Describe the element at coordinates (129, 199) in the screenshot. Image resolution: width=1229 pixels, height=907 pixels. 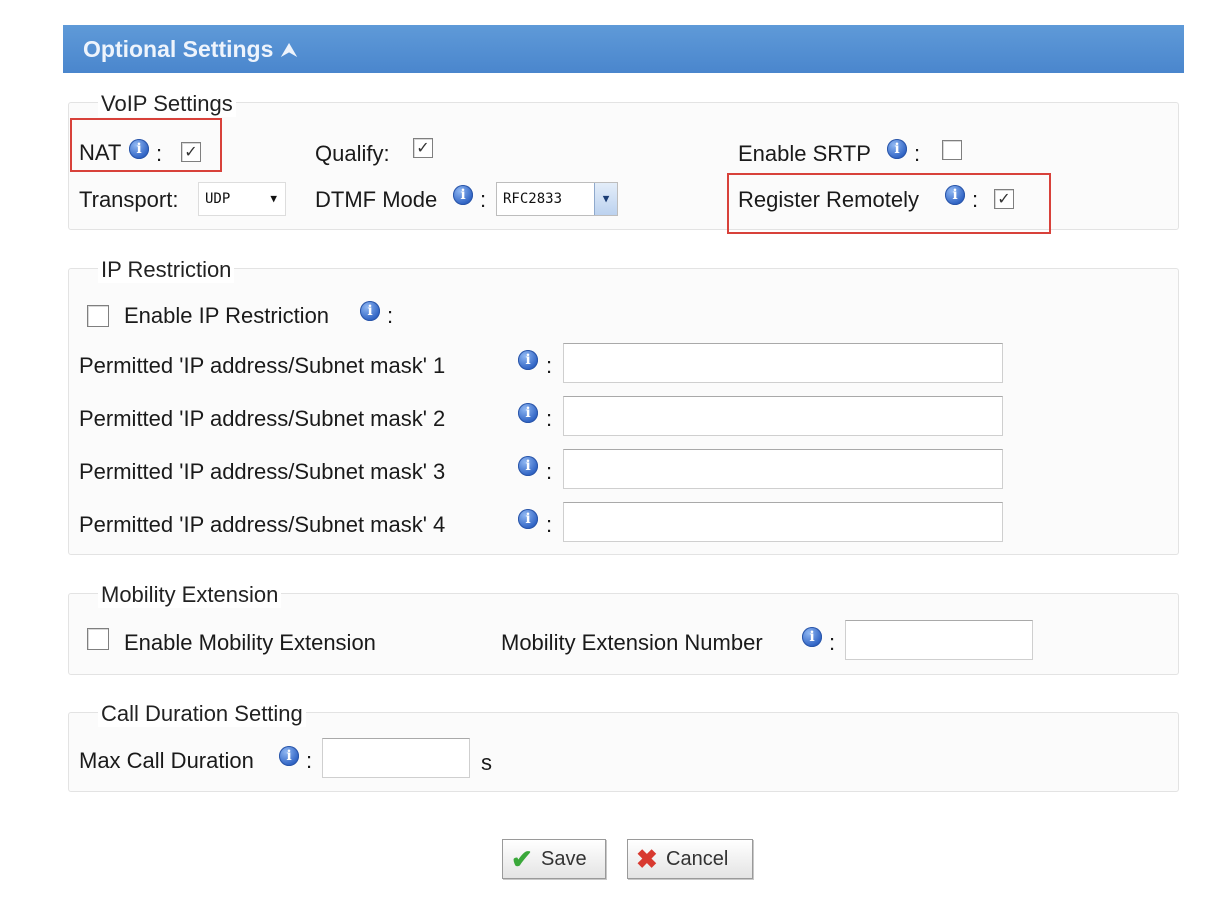
I see `transport-label: Transport:` at that location.